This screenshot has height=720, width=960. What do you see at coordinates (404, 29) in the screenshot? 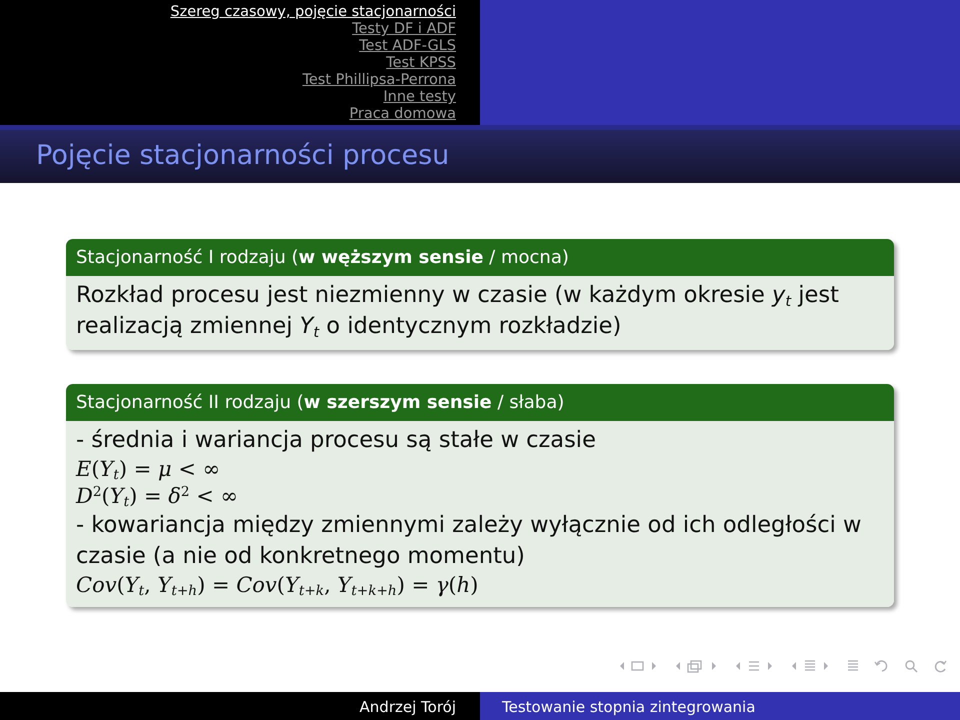
I see `section-link: Testy DF i ADF` at bounding box center [404, 29].